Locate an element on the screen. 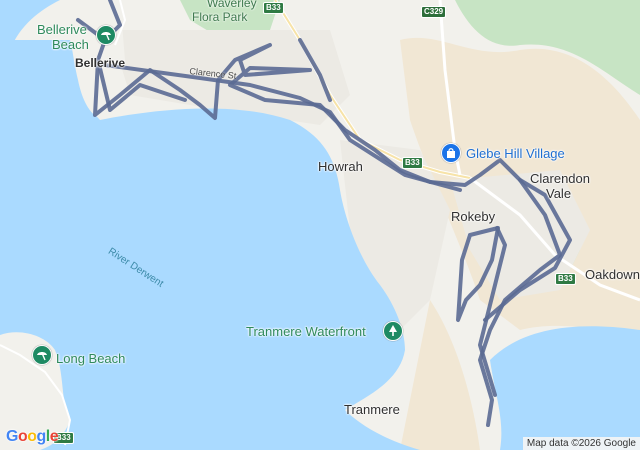 This screenshot has width=640, height=450. map-attribution: Map data ©2026 Google is located at coordinates (581, 443).